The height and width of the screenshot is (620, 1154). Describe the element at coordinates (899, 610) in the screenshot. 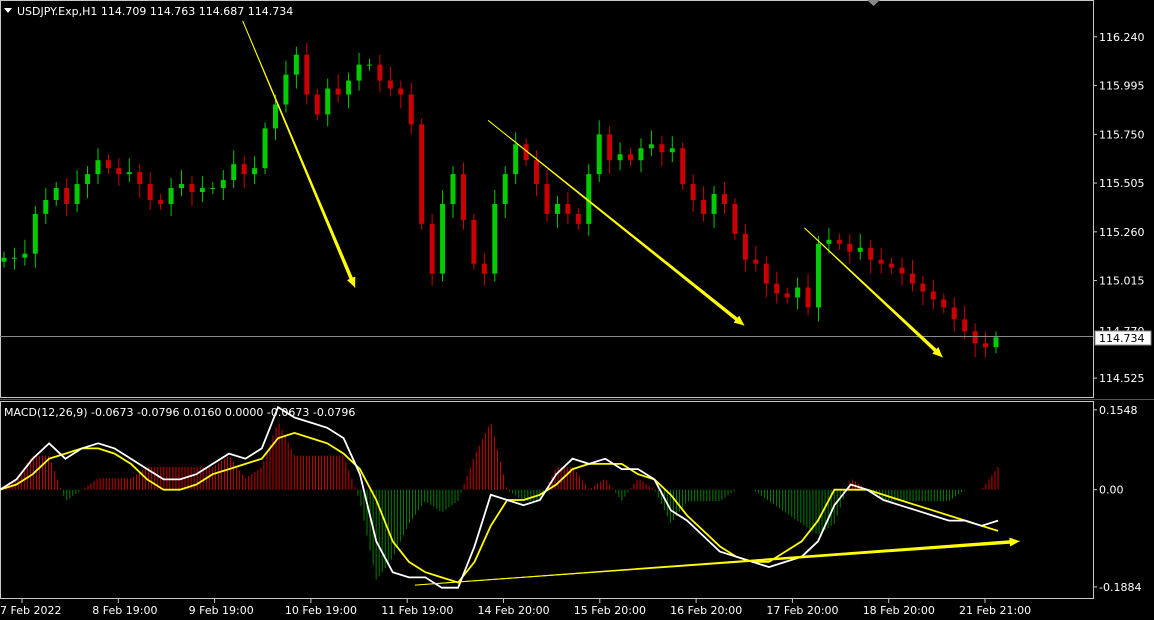

I see `x-tick-label: 18 Feb 20:00` at that location.